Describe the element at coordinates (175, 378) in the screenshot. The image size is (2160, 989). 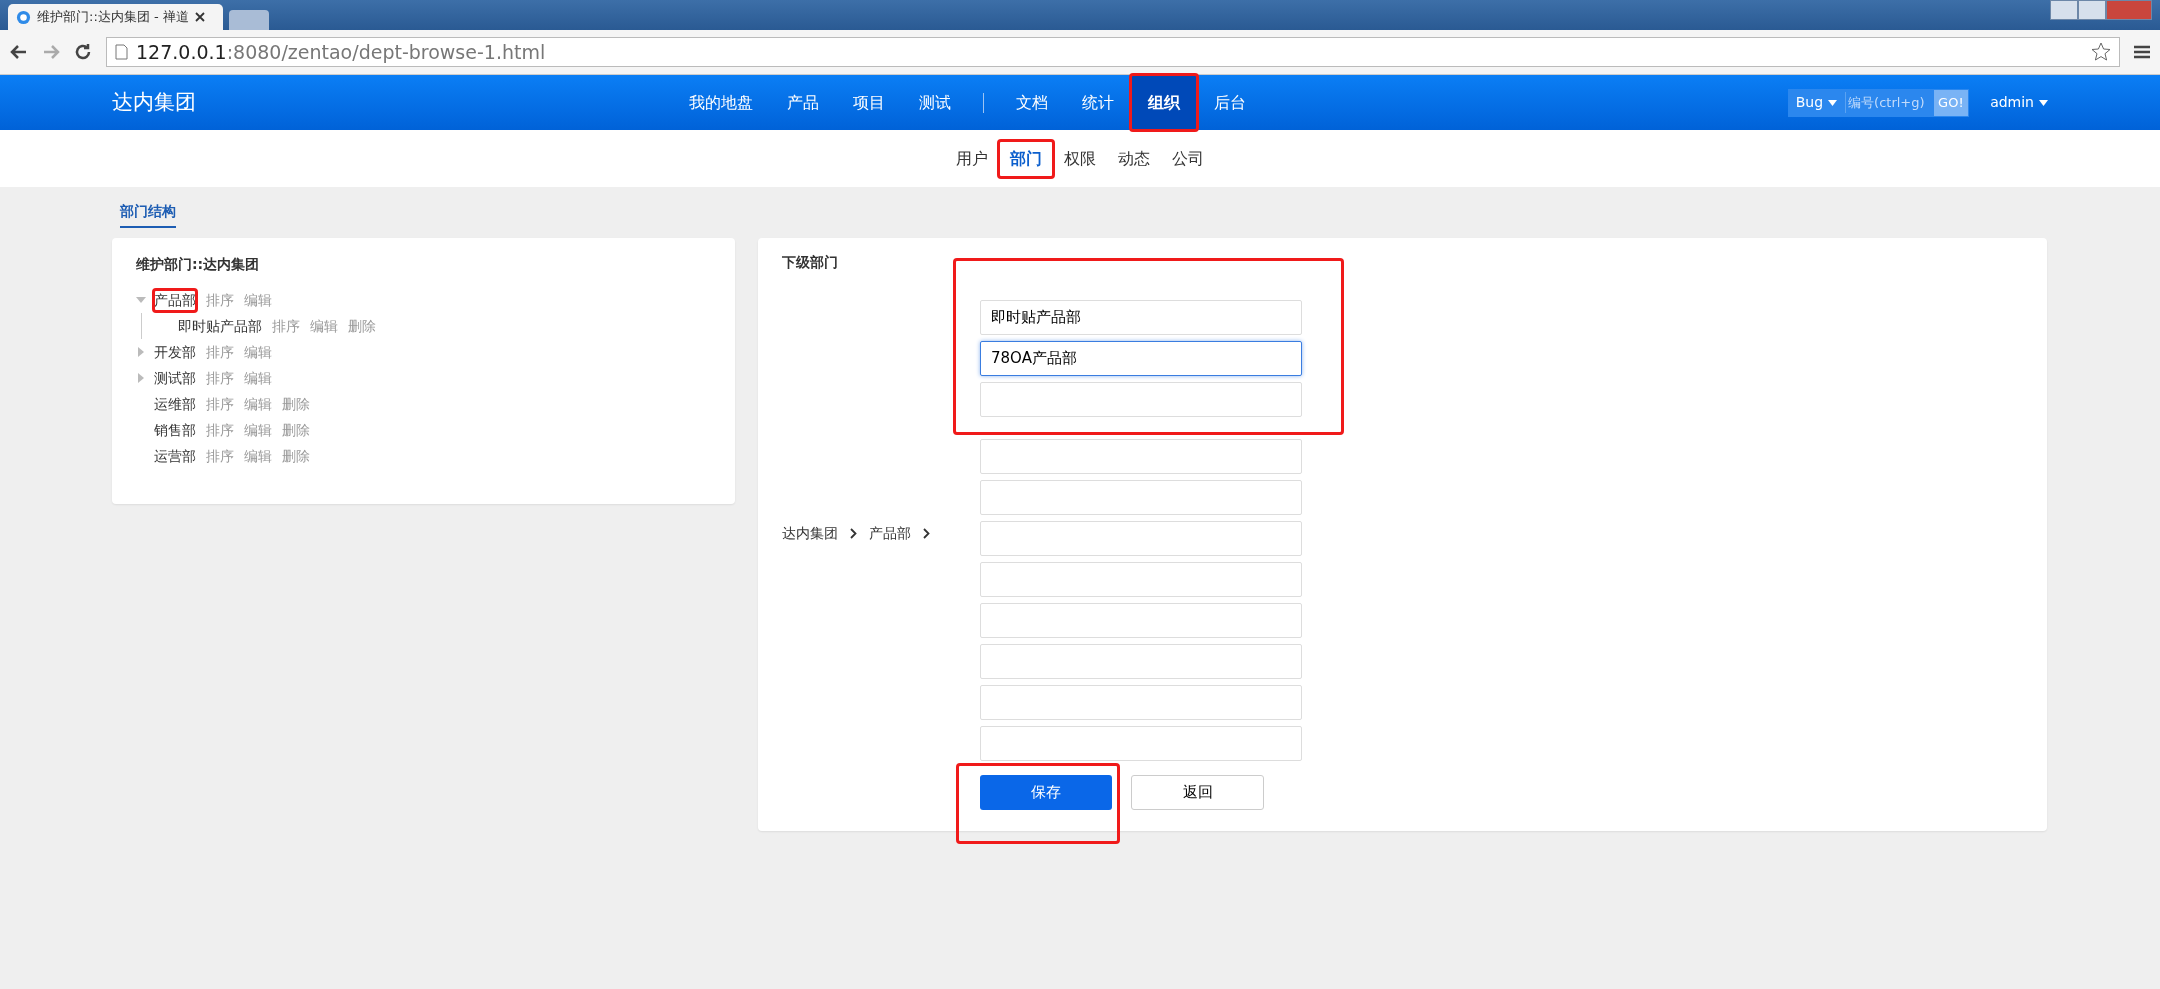
I see `department-name: 测试部` at that location.